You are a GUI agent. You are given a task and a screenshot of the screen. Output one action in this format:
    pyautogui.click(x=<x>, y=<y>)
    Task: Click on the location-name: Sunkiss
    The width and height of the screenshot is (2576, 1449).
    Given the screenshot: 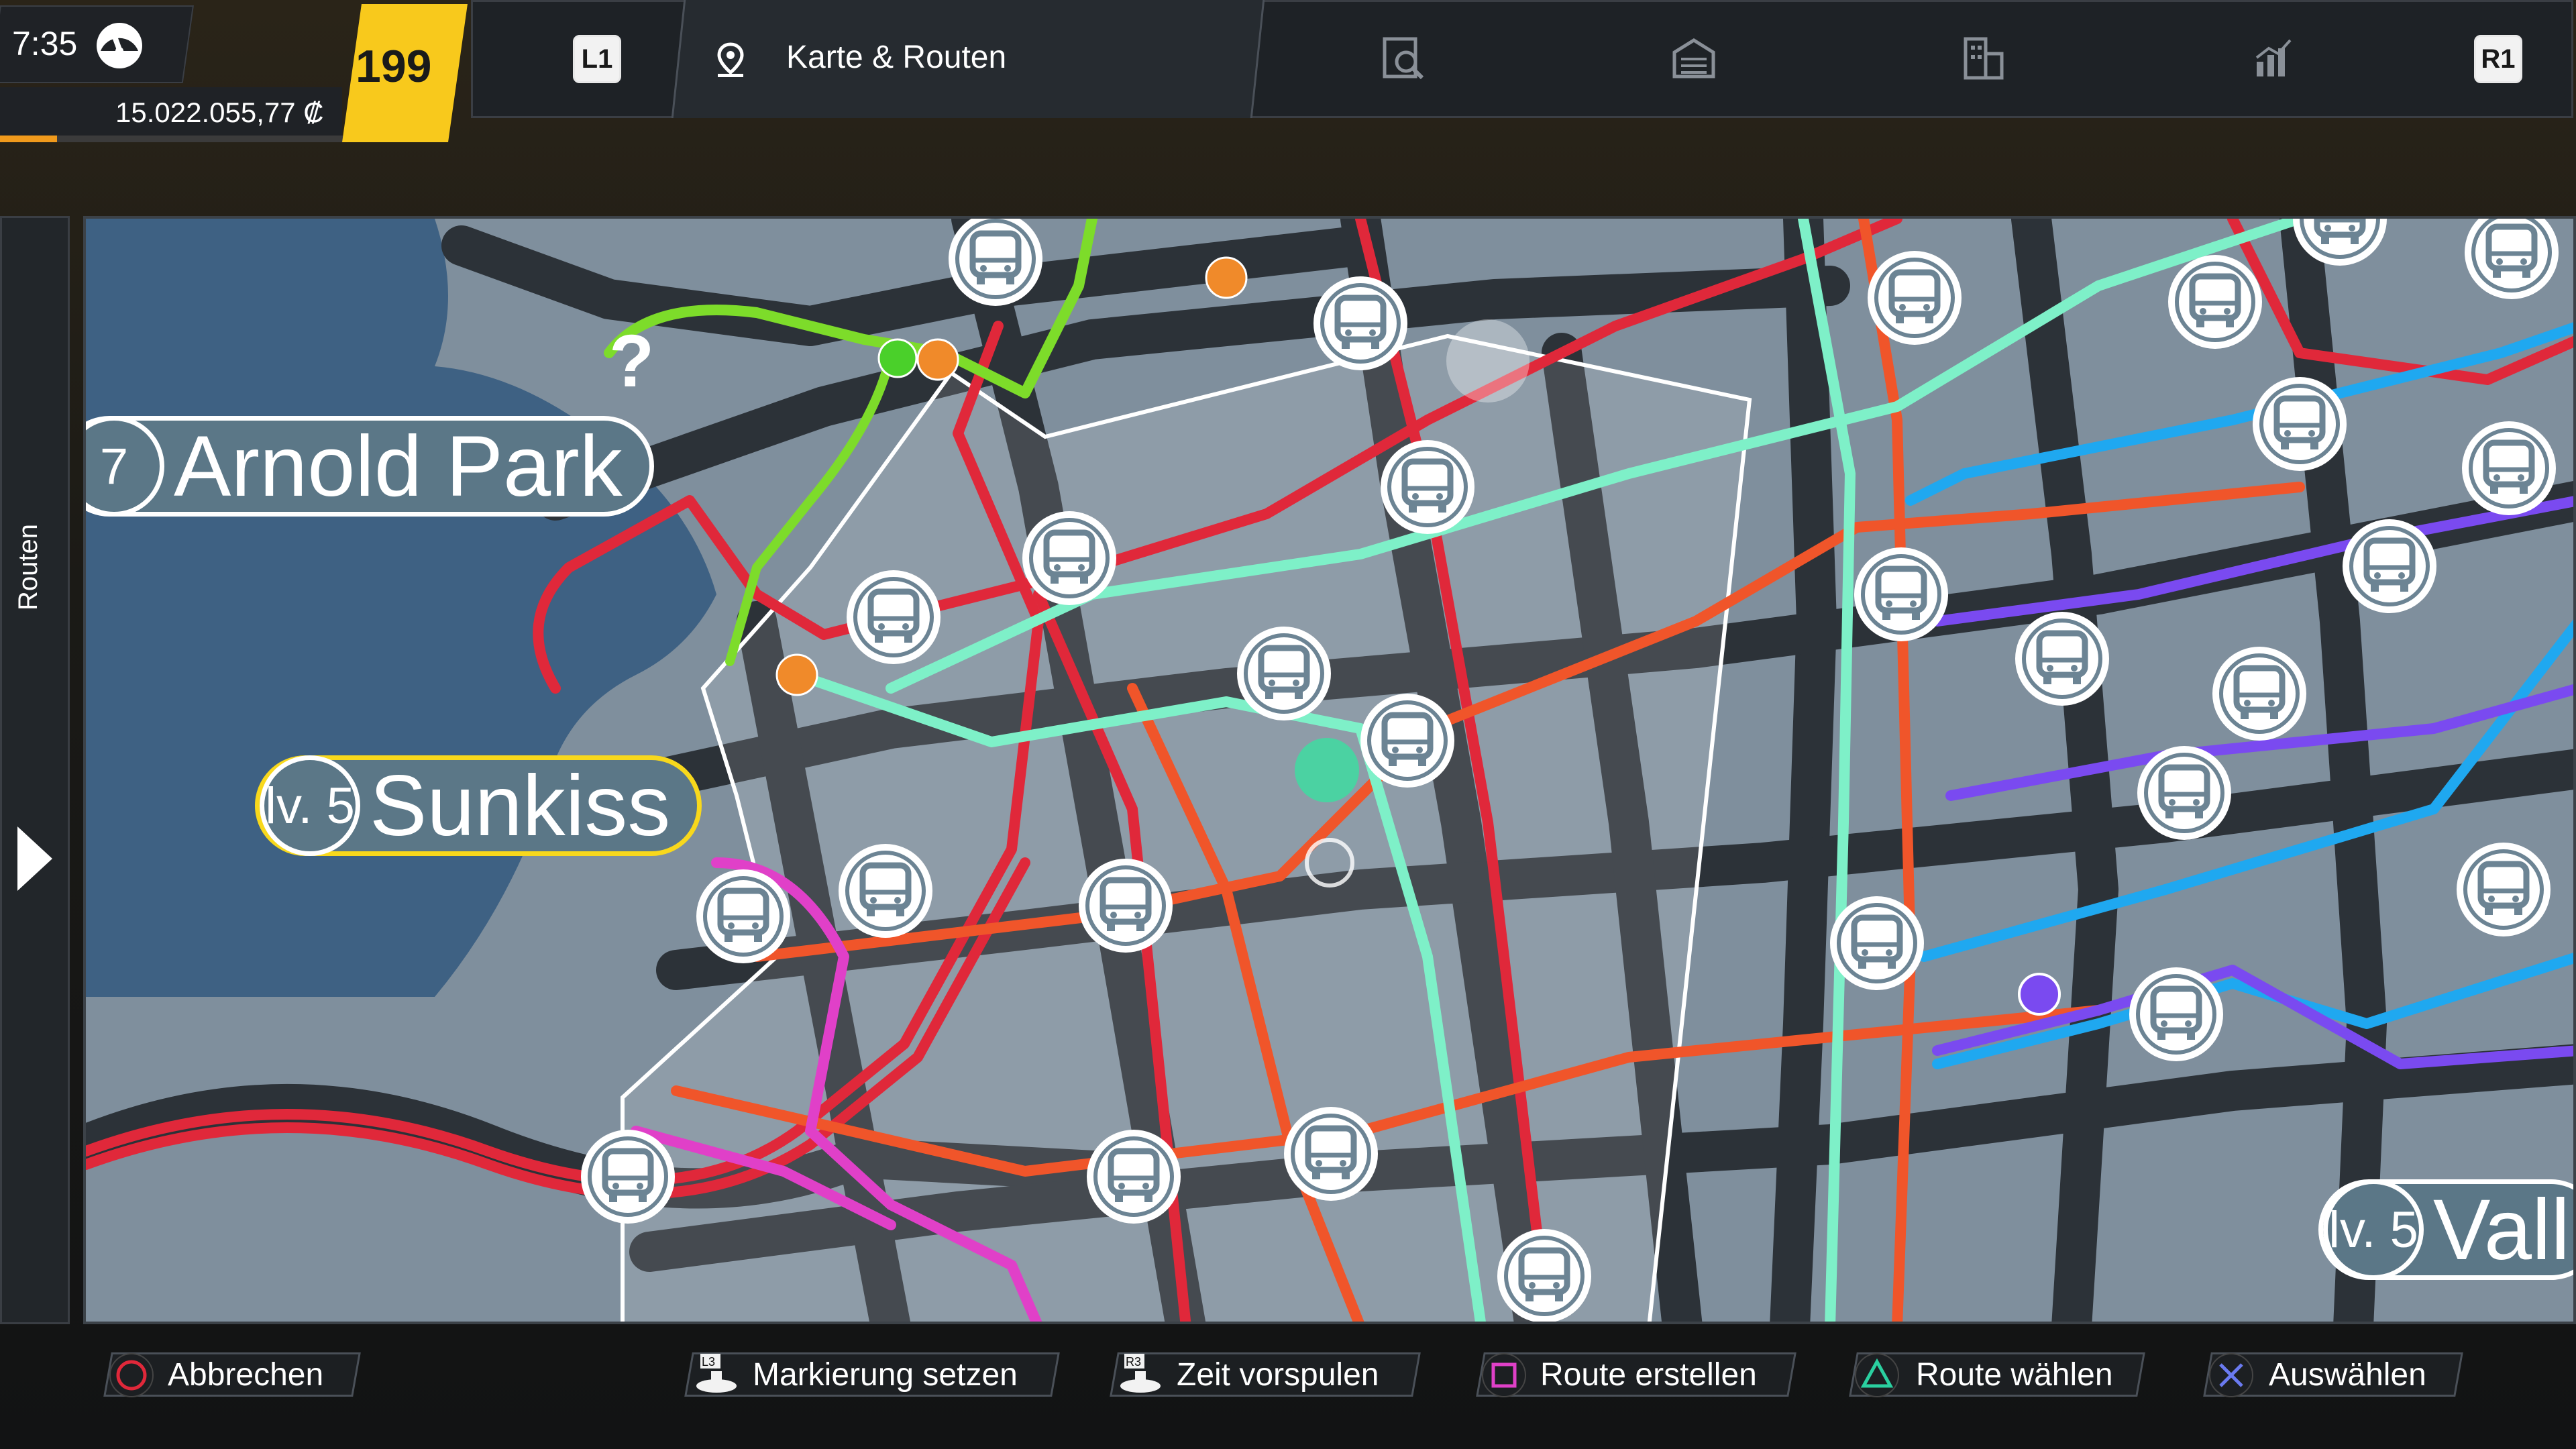 What is the action you would take?
    pyautogui.click(x=520, y=805)
    